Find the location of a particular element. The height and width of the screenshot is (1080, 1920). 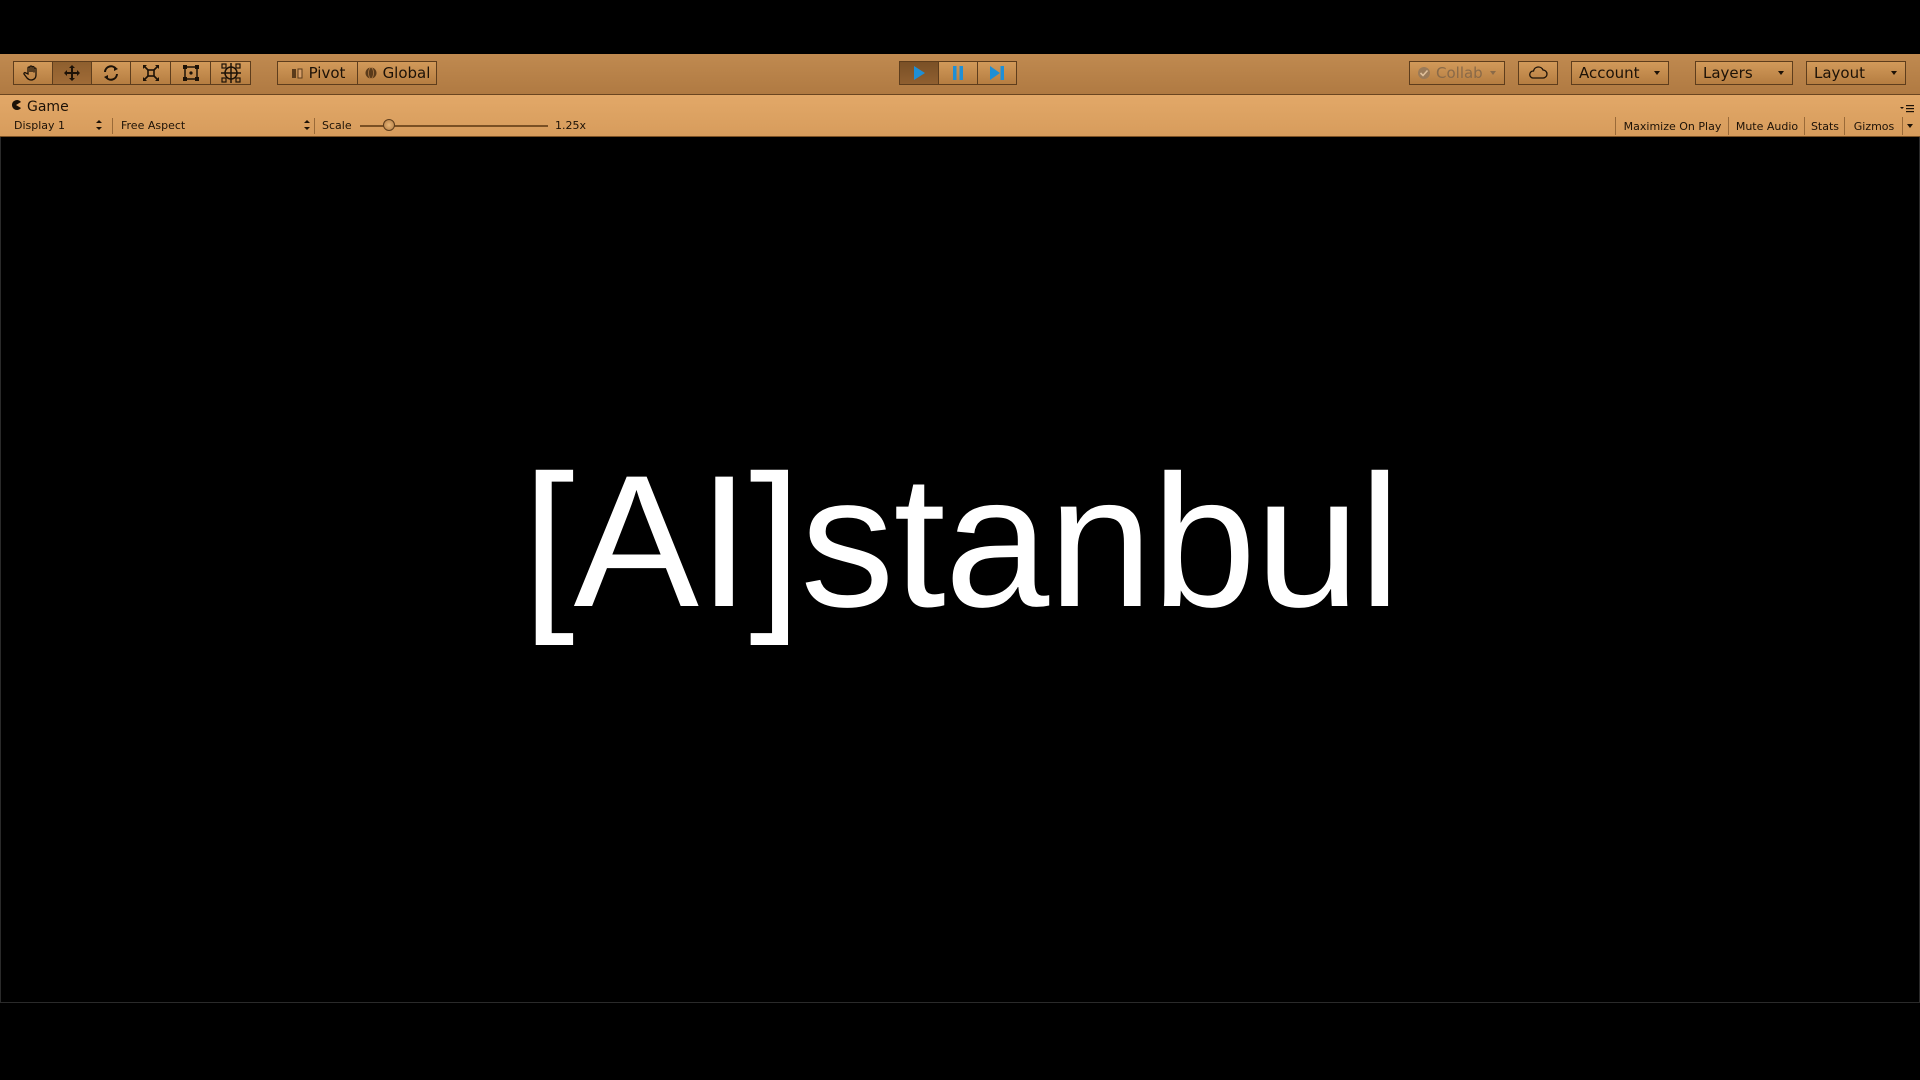

scale-slider is located at coordinates (454, 125).